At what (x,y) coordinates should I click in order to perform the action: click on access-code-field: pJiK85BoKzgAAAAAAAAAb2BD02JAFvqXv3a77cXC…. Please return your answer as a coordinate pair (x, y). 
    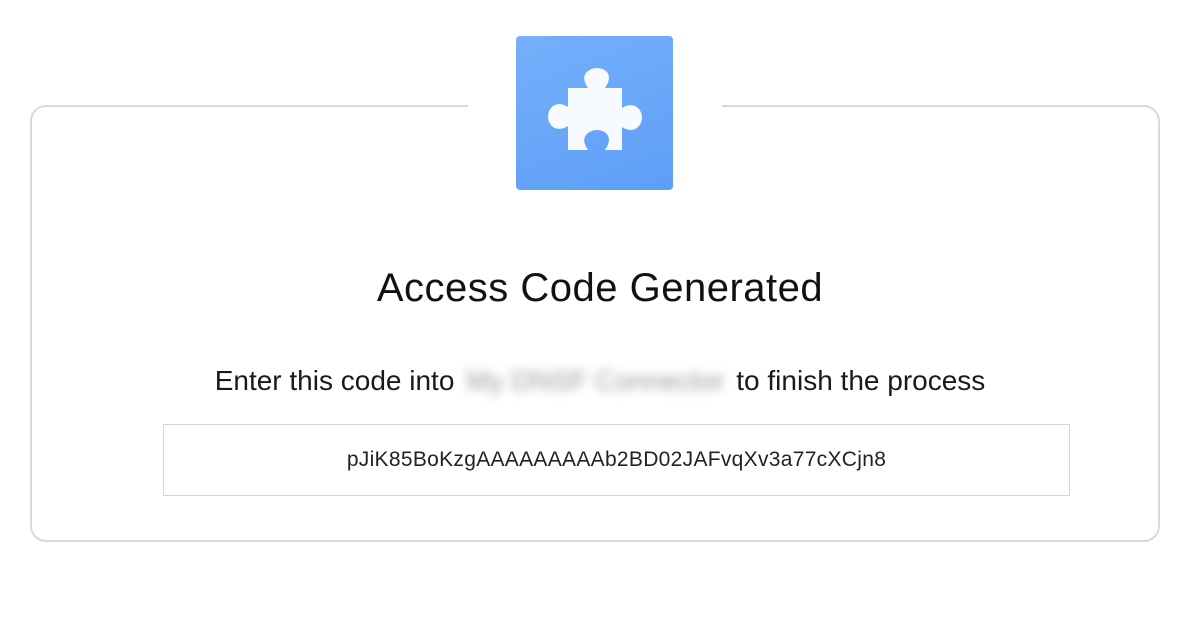
    Looking at the image, I should click on (616, 460).